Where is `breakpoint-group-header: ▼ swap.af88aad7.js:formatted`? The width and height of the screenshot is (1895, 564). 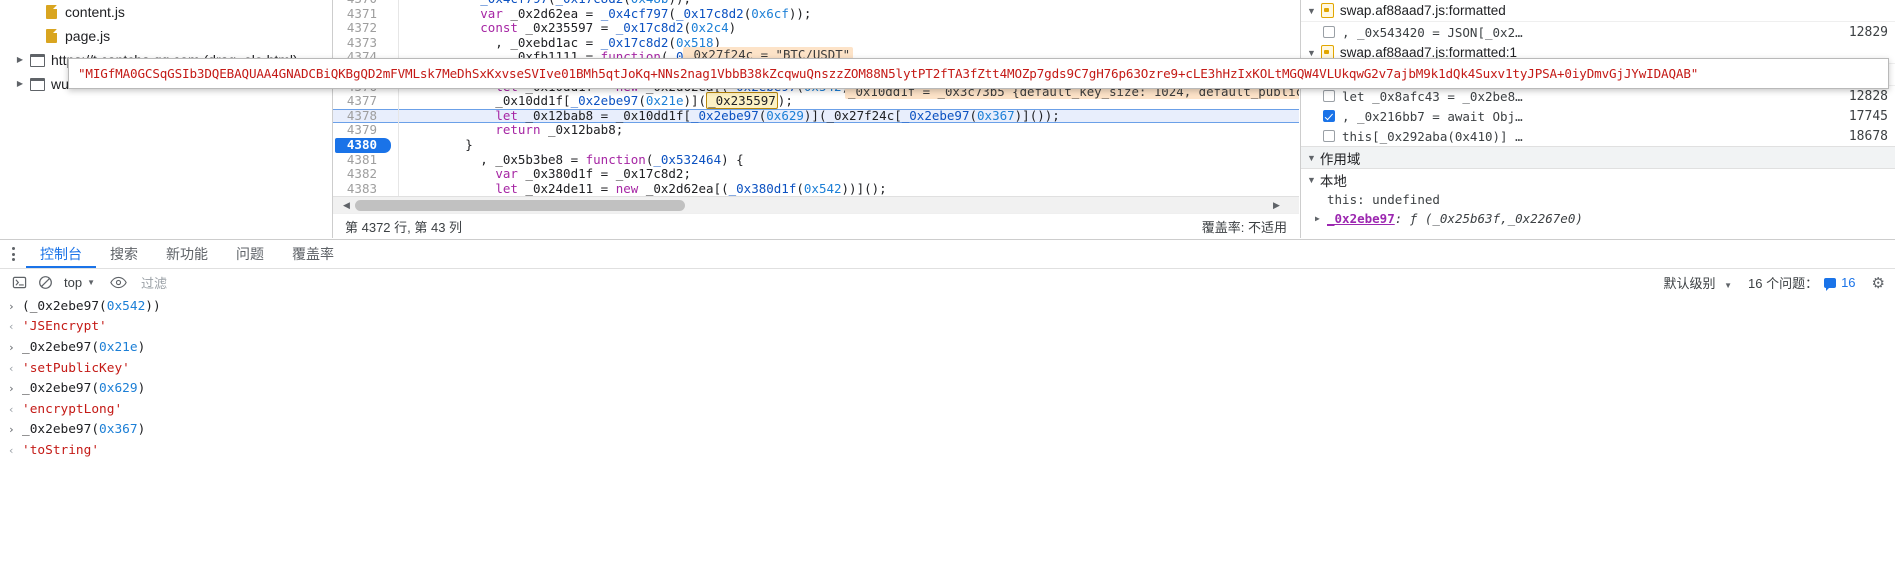
breakpoint-group-header: ▼ swap.af88aad7.js:formatted is located at coordinates (1598, 11).